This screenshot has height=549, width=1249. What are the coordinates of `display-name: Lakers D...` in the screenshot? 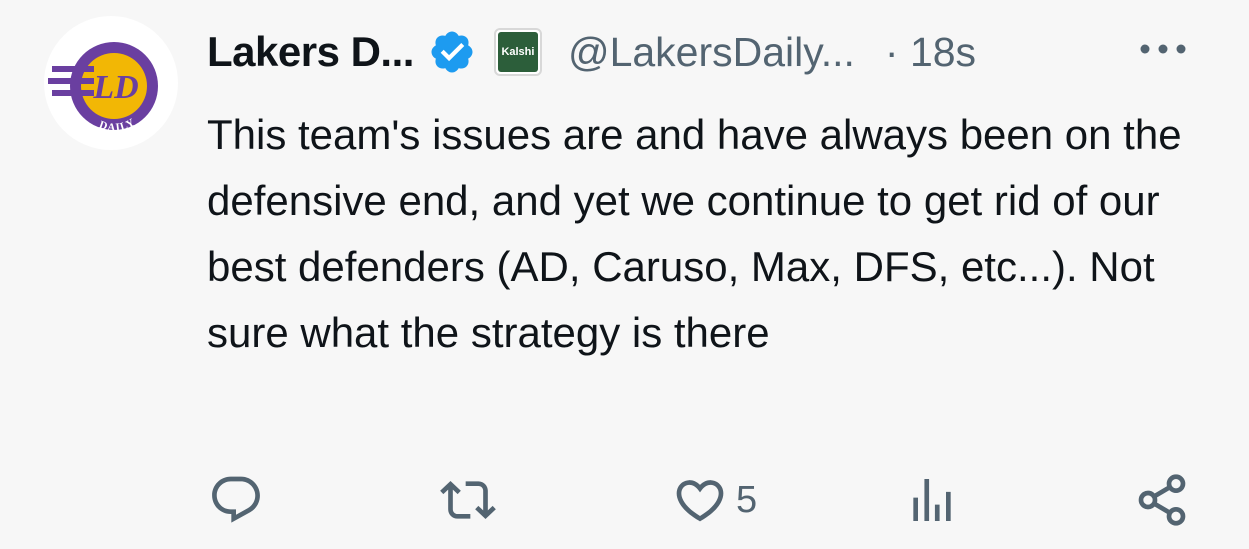 It's located at (310, 52).